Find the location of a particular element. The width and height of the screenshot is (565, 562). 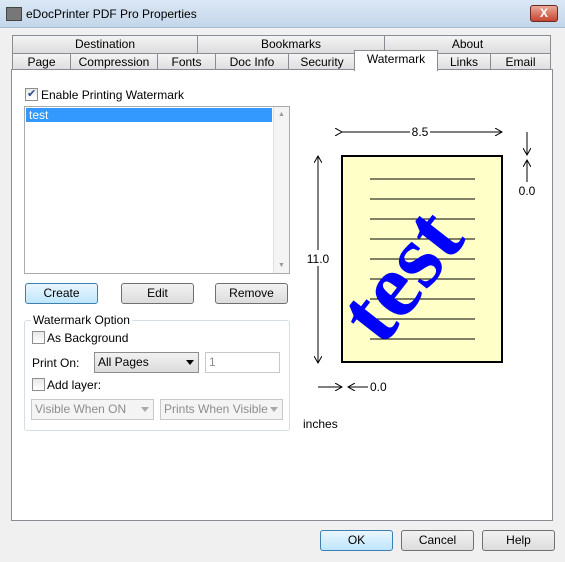

top-offset-value: 0.0 is located at coordinates (527, 191).